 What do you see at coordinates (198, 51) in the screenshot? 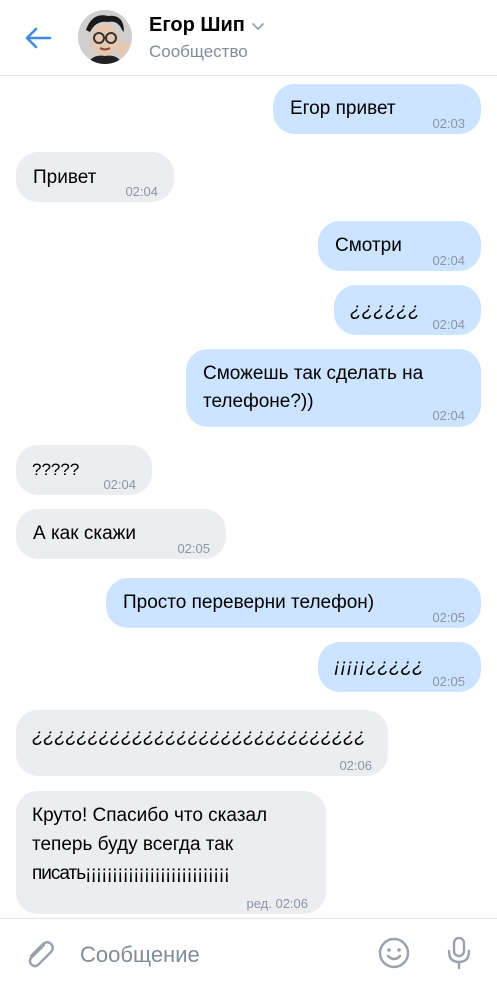
I see `chat-subtitle: Сообщество` at bounding box center [198, 51].